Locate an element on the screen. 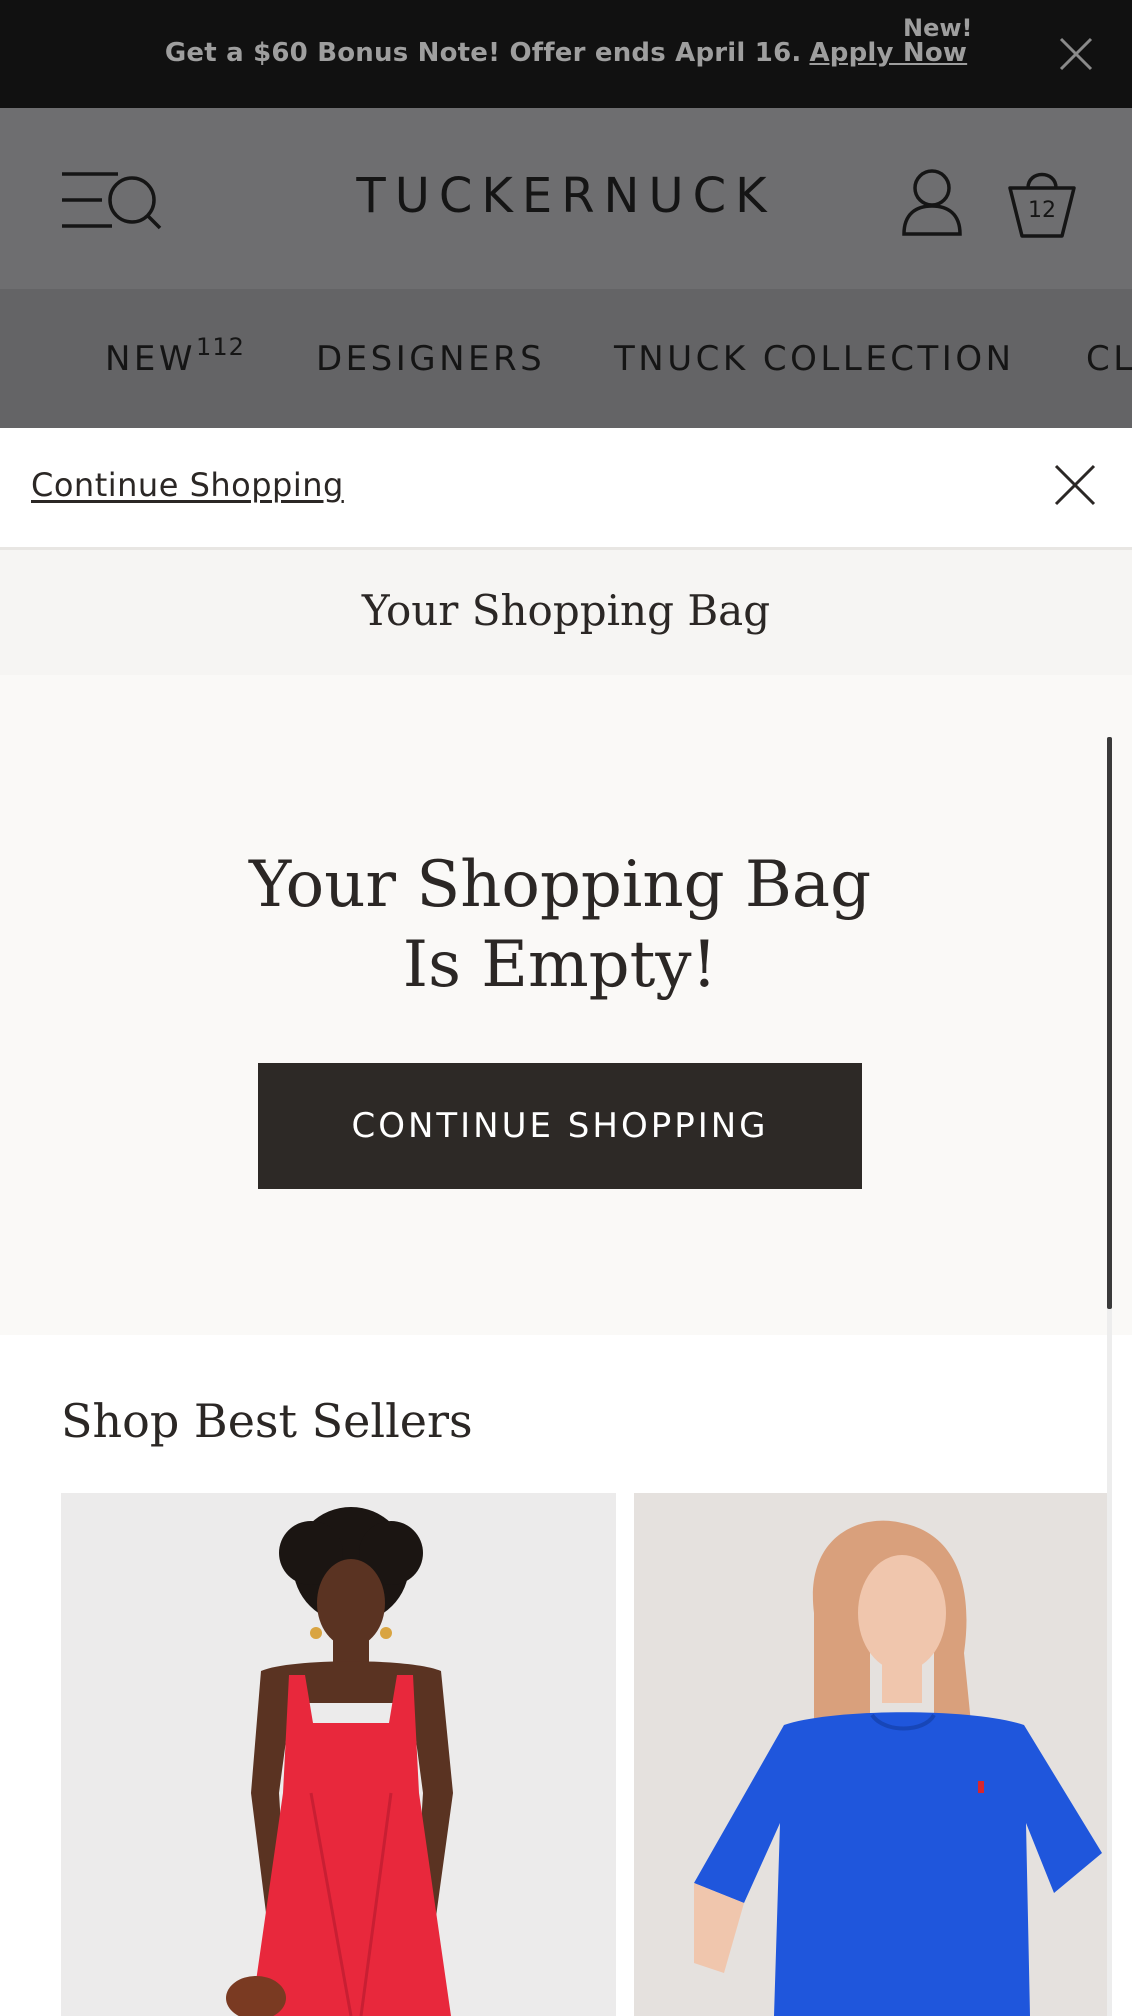 The width and height of the screenshot is (1132, 2016). empty-bag-heading: Your Shopping Bag Is Empty! is located at coordinates (560, 925).